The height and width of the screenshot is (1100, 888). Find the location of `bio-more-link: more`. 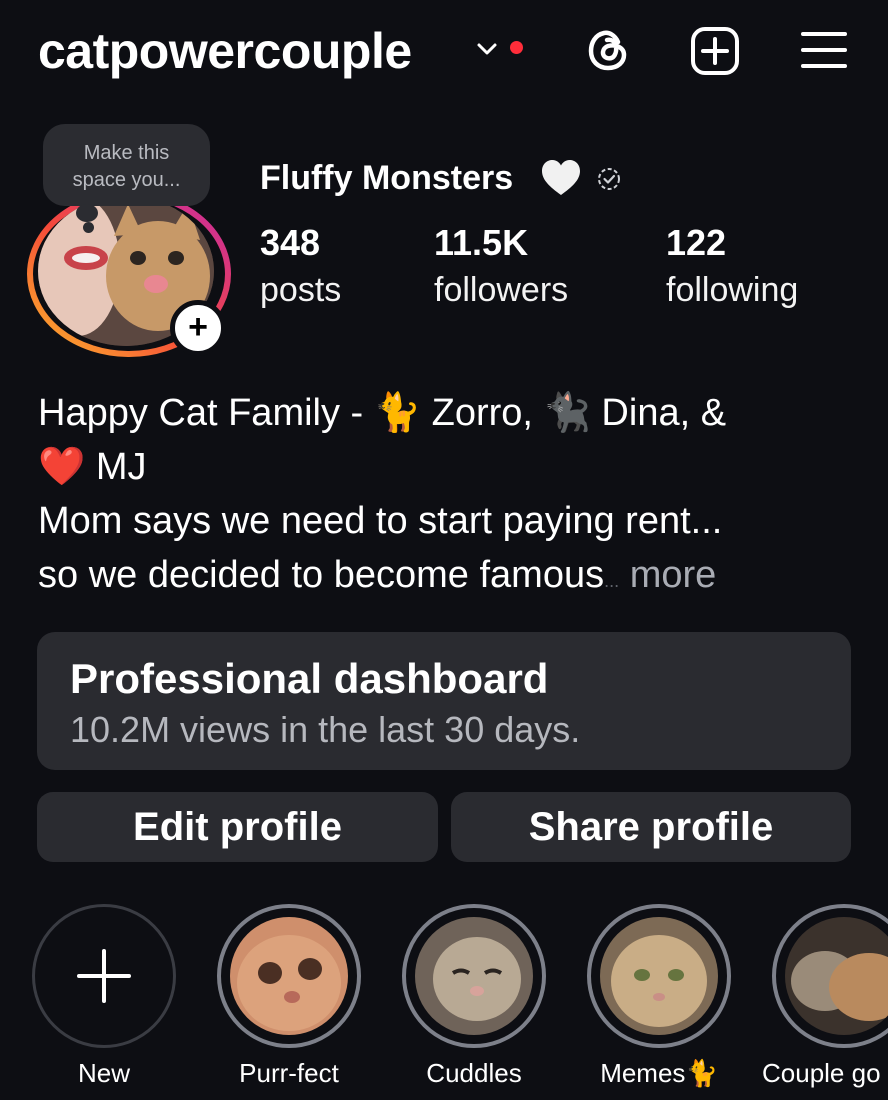

bio-more-link: more is located at coordinates (673, 575).